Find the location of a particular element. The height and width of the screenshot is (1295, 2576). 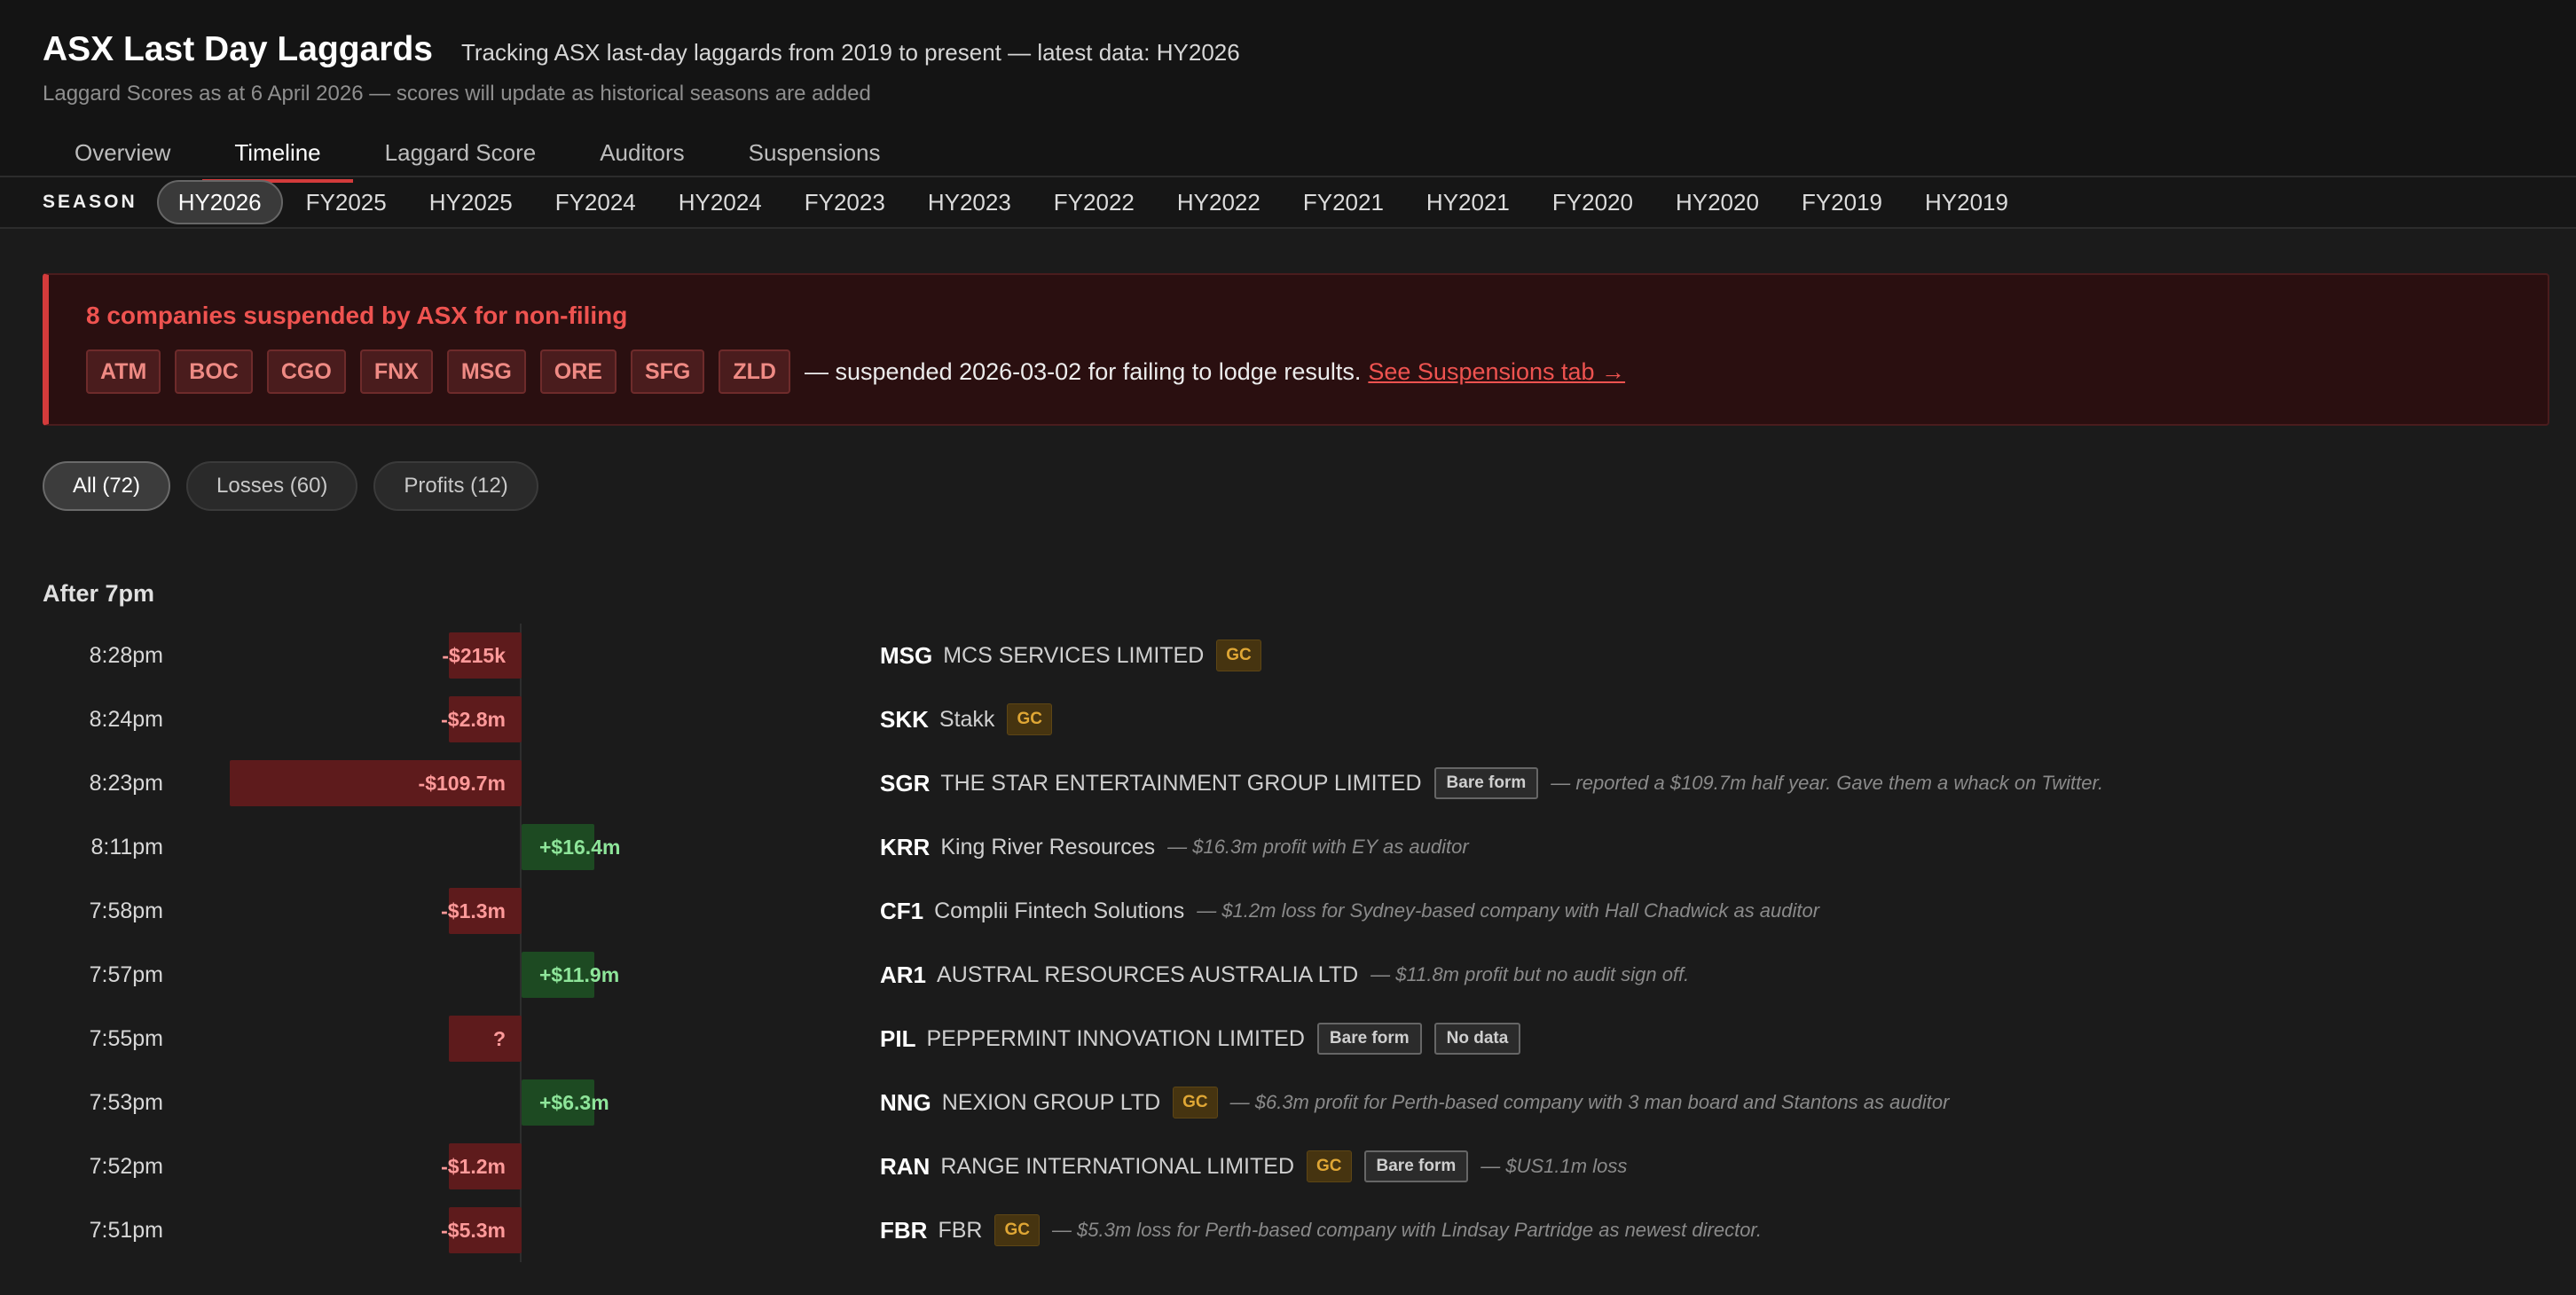

value-bar: -$1.2m is located at coordinates (481, 1166).